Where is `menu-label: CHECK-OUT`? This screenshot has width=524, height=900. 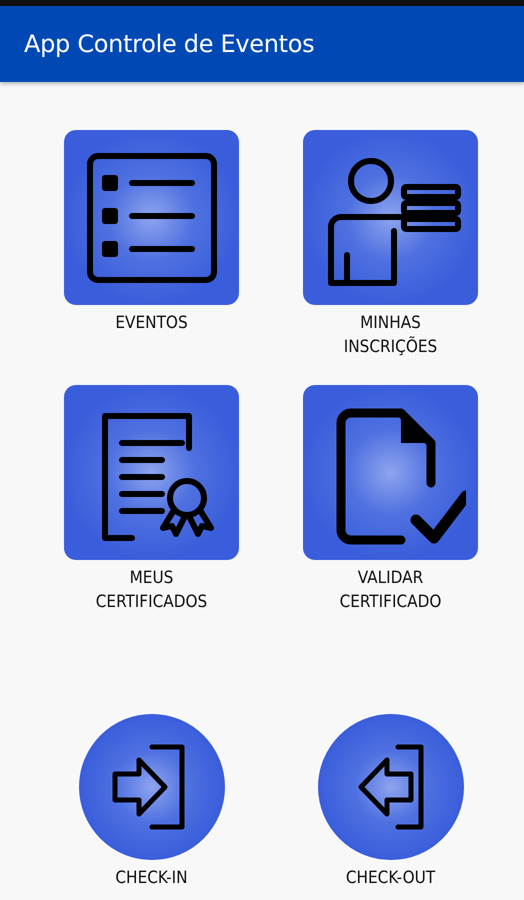 menu-label: CHECK-OUT is located at coordinates (391, 878).